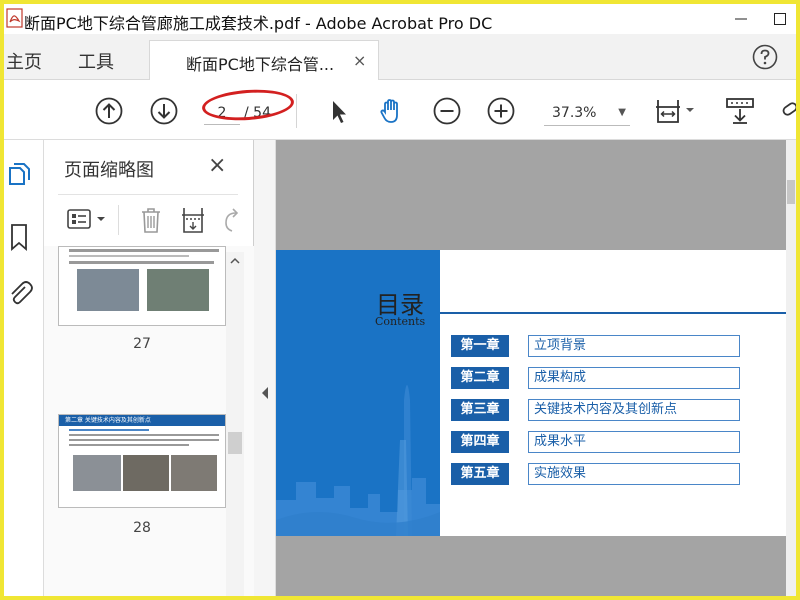 The width and height of the screenshot is (800, 600). I want to click on navigation-rail, so click(24, 368).